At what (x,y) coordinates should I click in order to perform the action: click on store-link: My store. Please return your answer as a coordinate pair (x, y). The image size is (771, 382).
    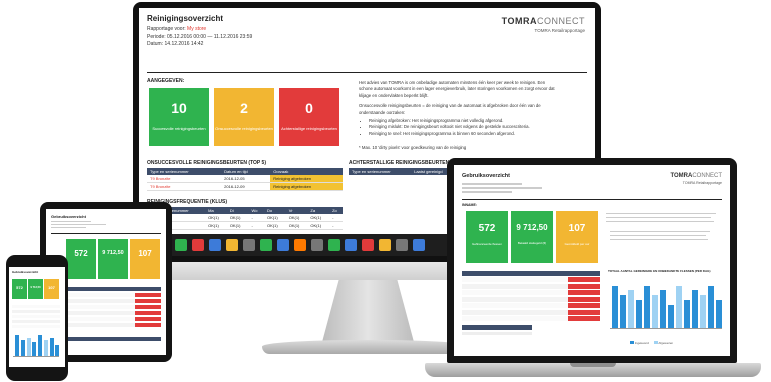
    Looking at the image, I should click on (196, 29).